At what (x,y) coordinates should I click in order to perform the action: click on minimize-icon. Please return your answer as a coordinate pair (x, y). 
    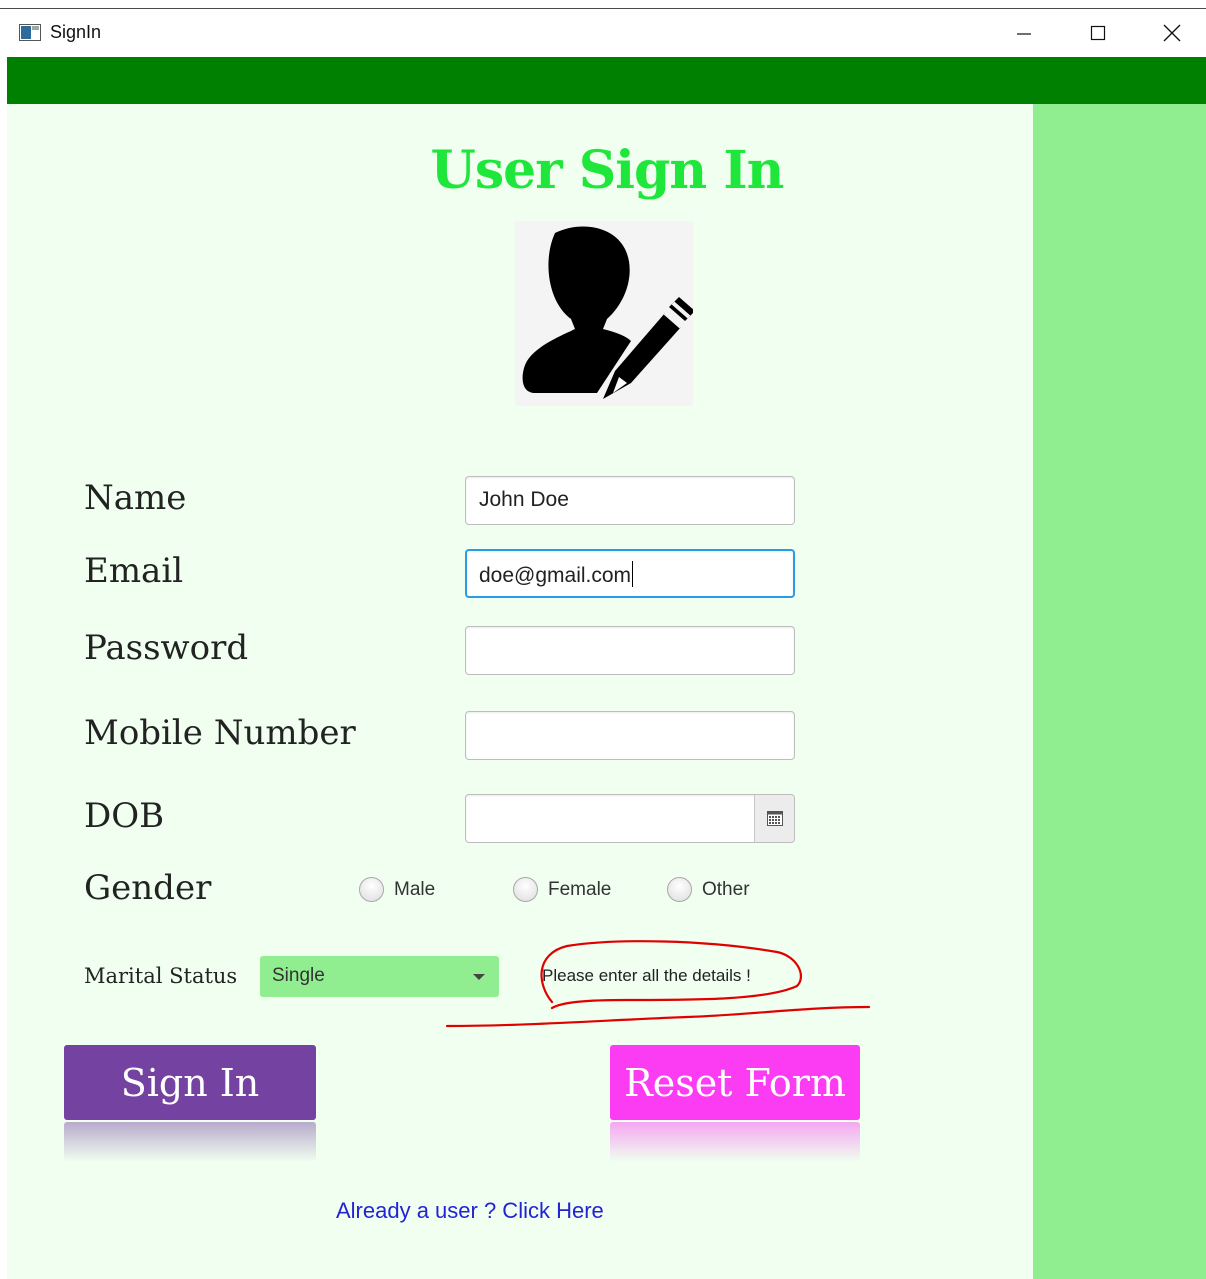
    Looking at the image, I should click on (1024, 34).